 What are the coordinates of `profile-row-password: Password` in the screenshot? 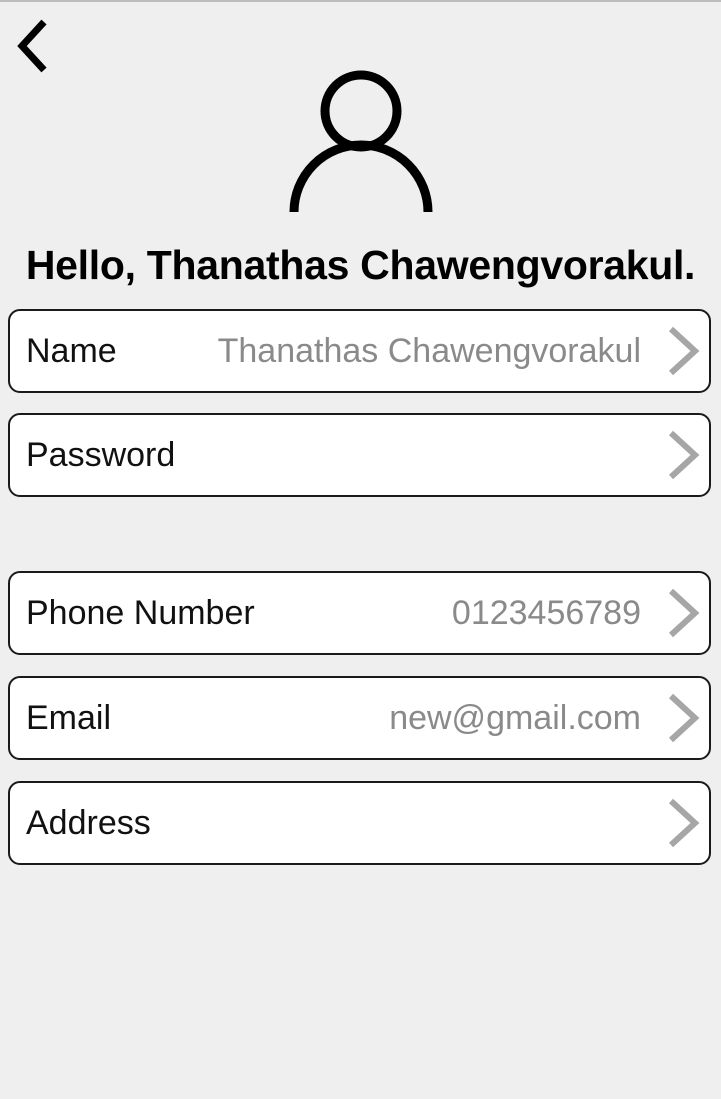 It's located at (359, 455).